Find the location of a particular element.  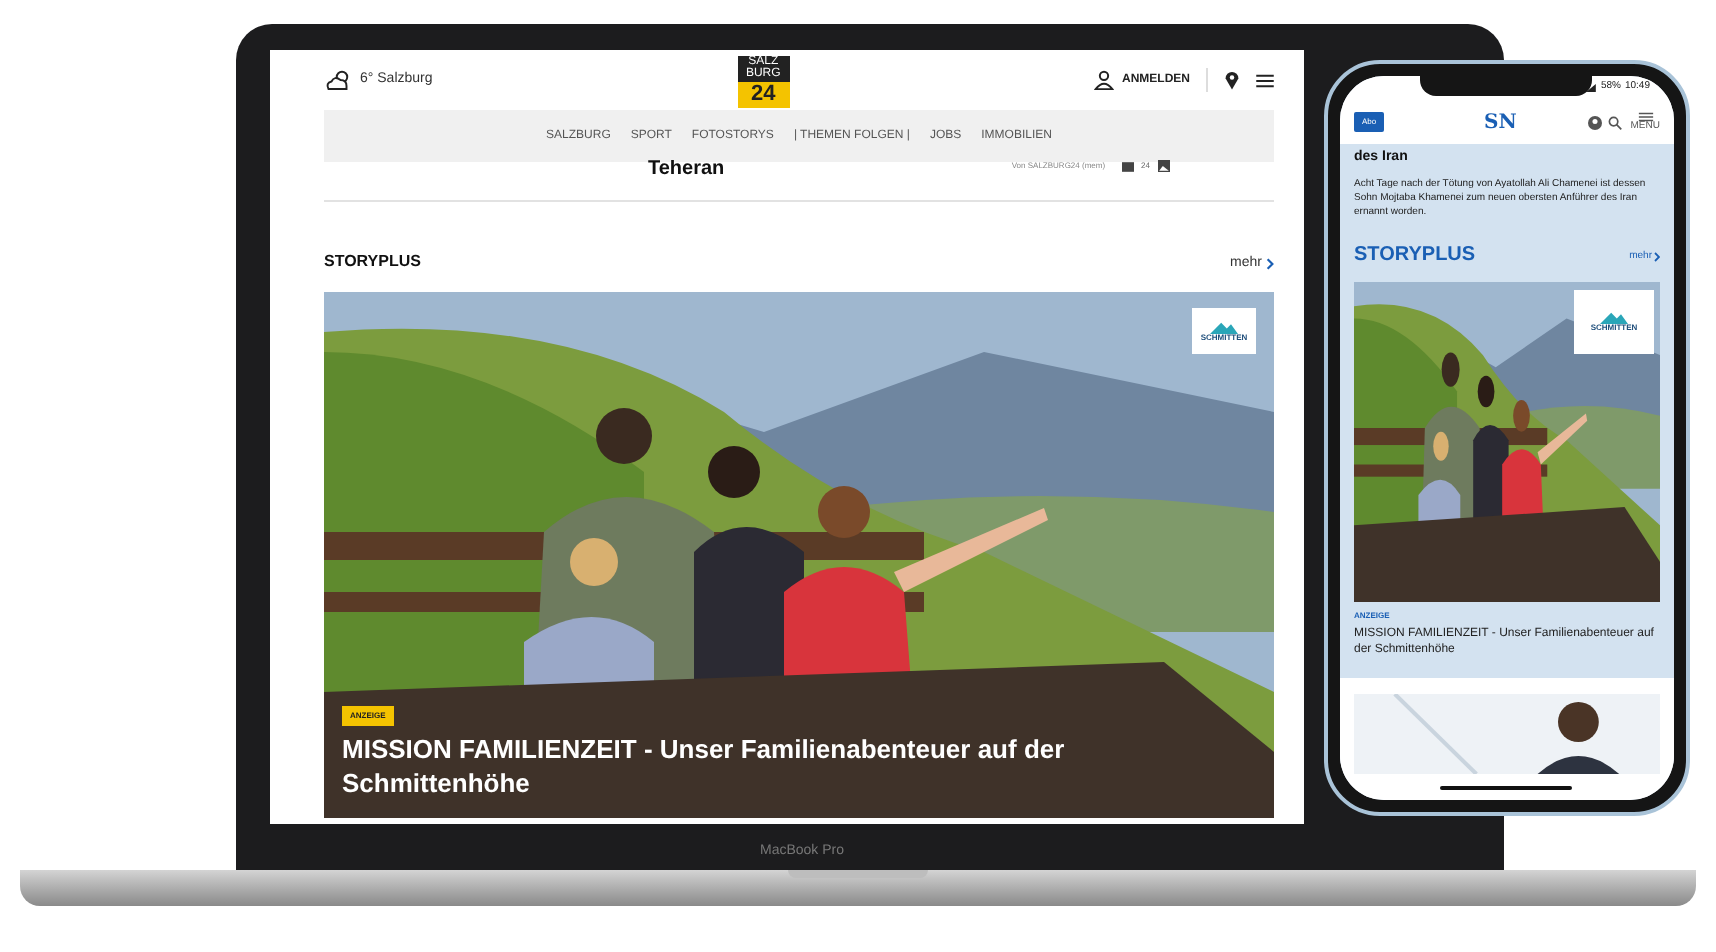

signal-icon is located at coordinates (1591, 88).